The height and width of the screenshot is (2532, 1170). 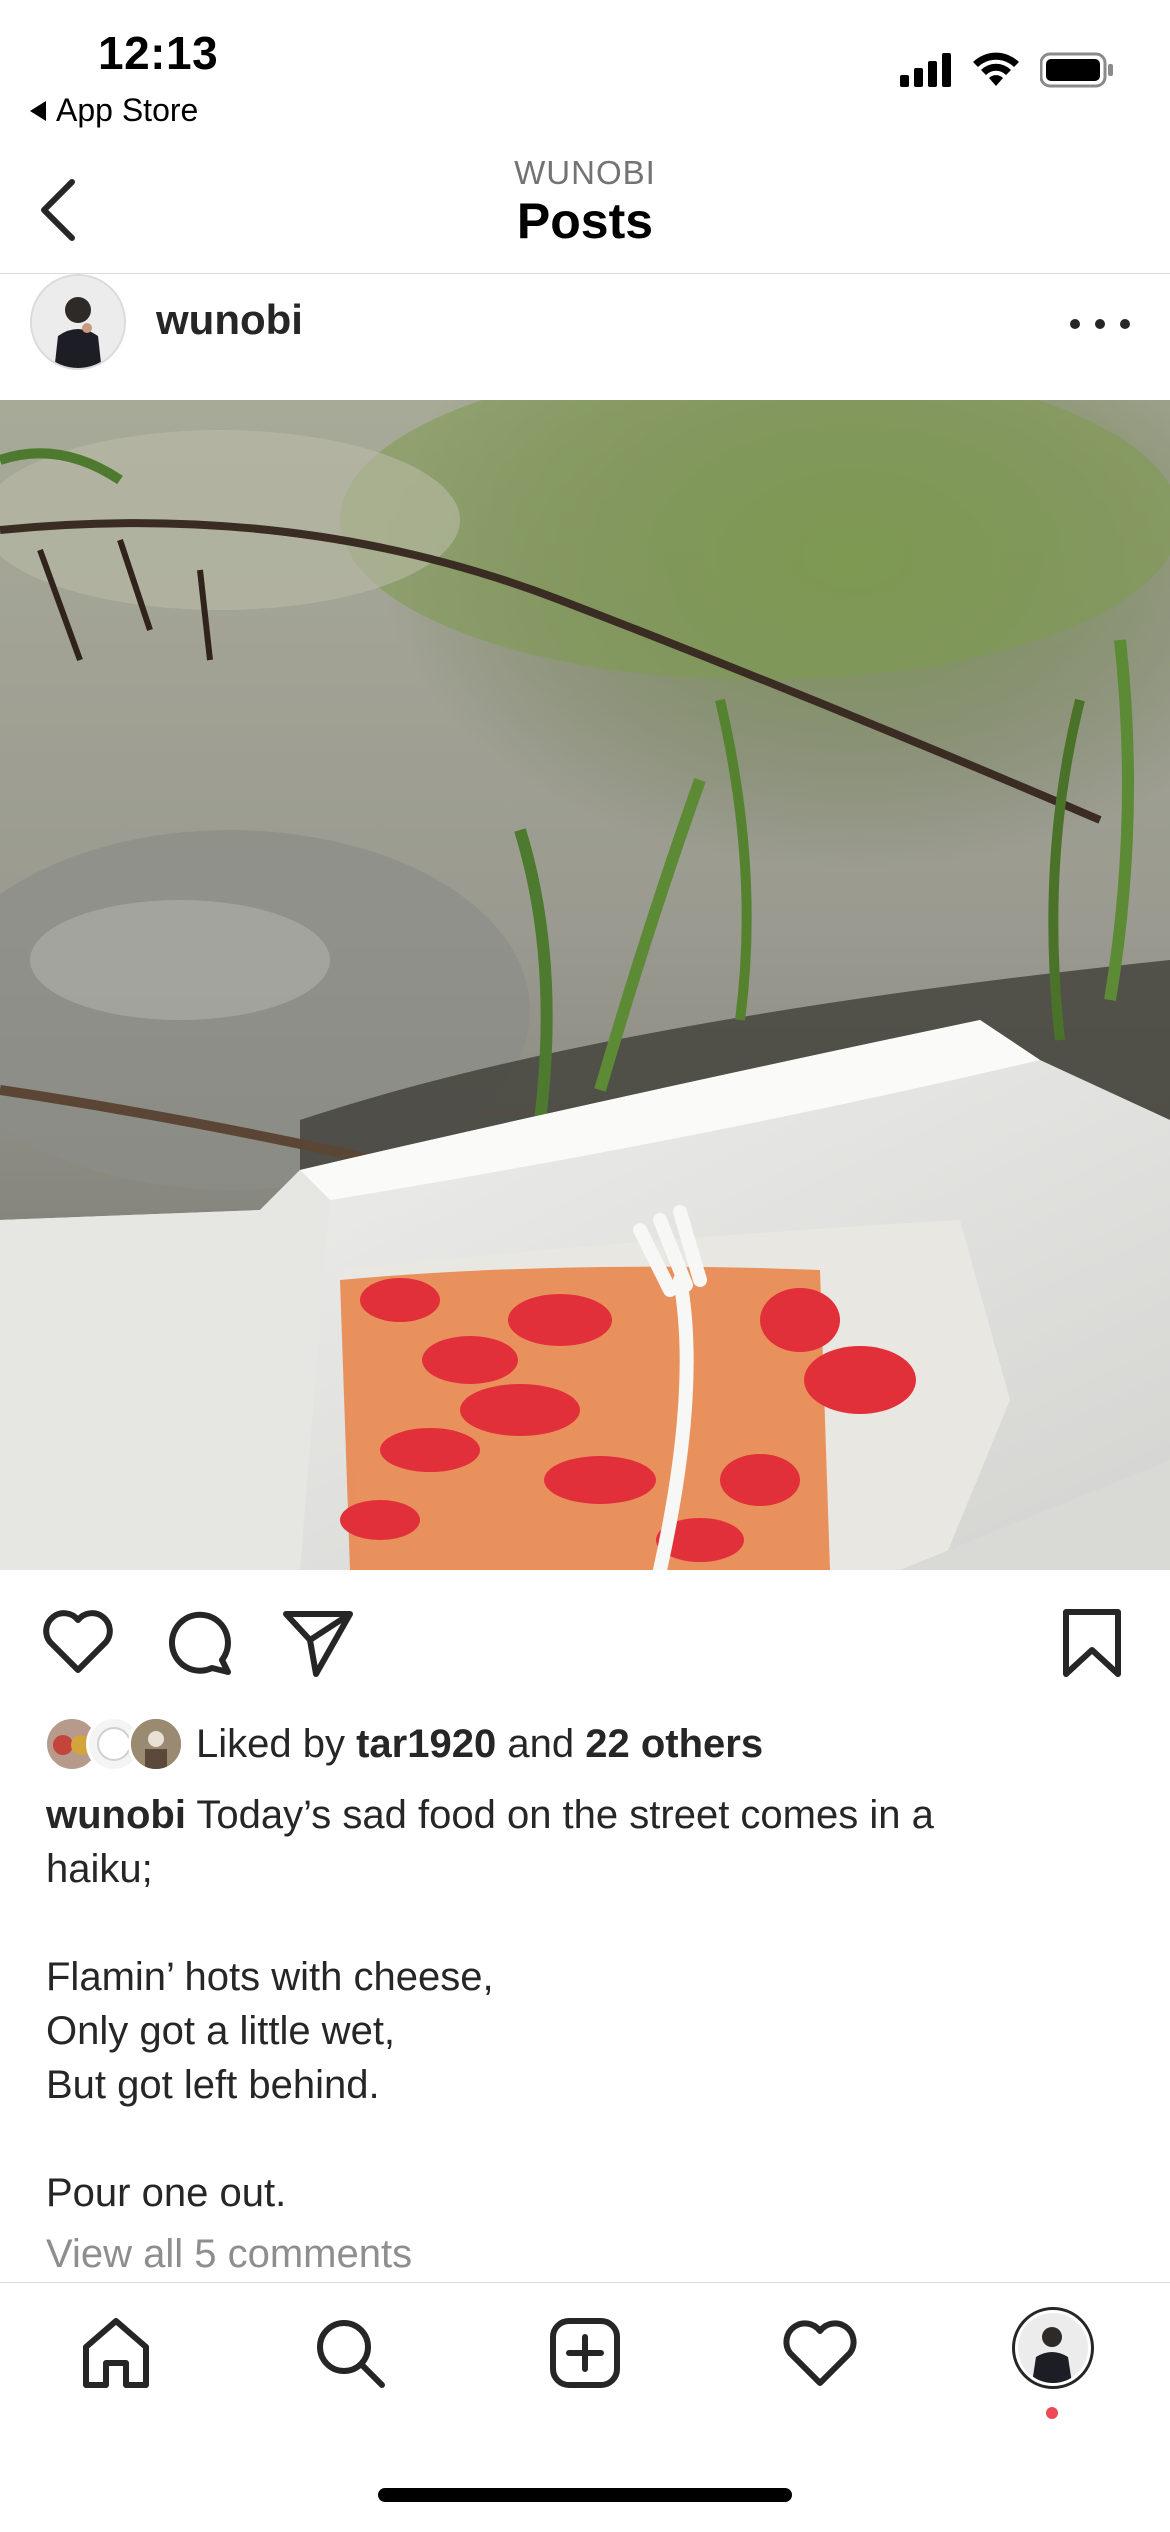 What do you see at coordinates (270, 1743) in the screenshot?
I see `likes-prefix: Liked by` at bounding box center [270, 1743].